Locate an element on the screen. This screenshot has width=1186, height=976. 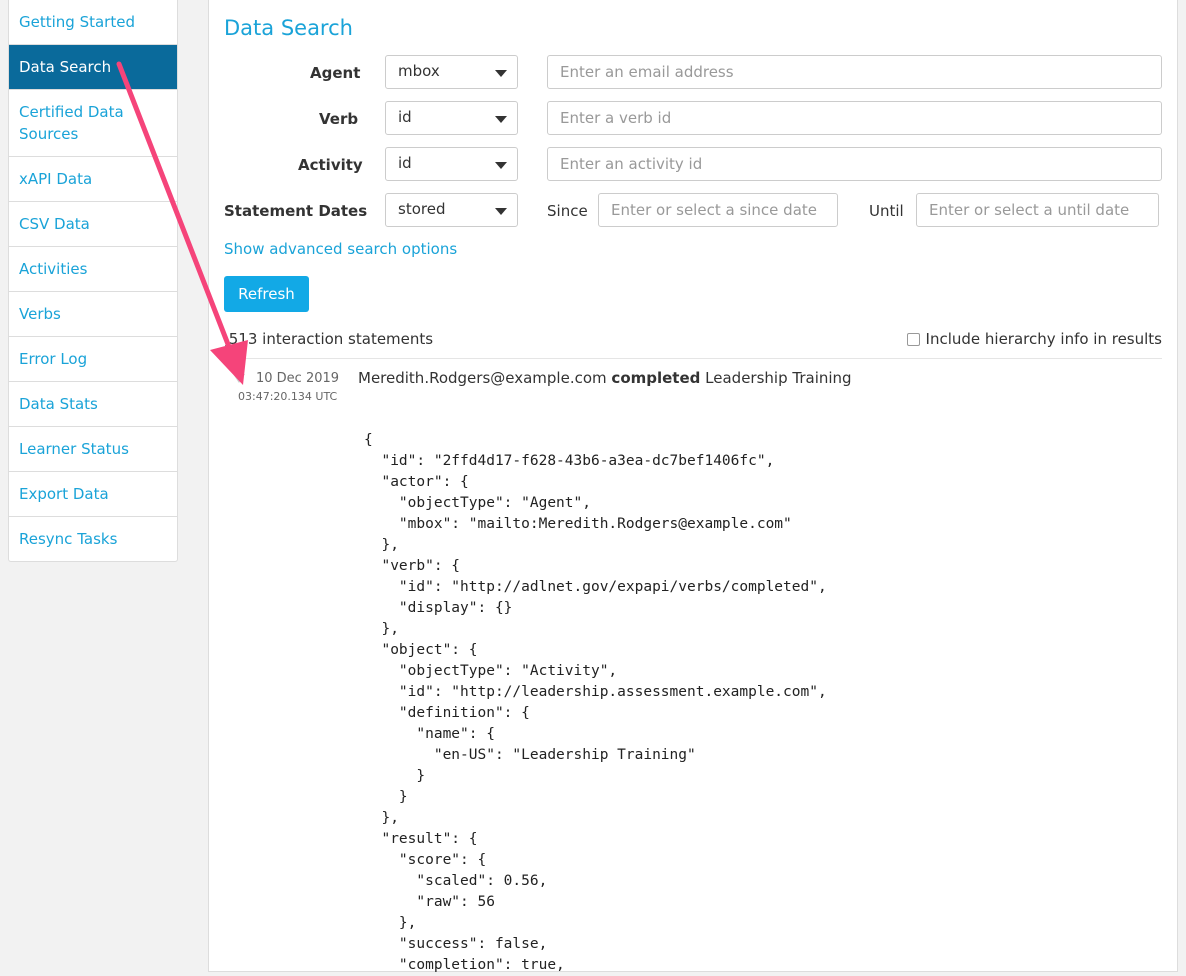
sidebar-item-xapi-data: xAPI Data is located at coordinates (93, 178).